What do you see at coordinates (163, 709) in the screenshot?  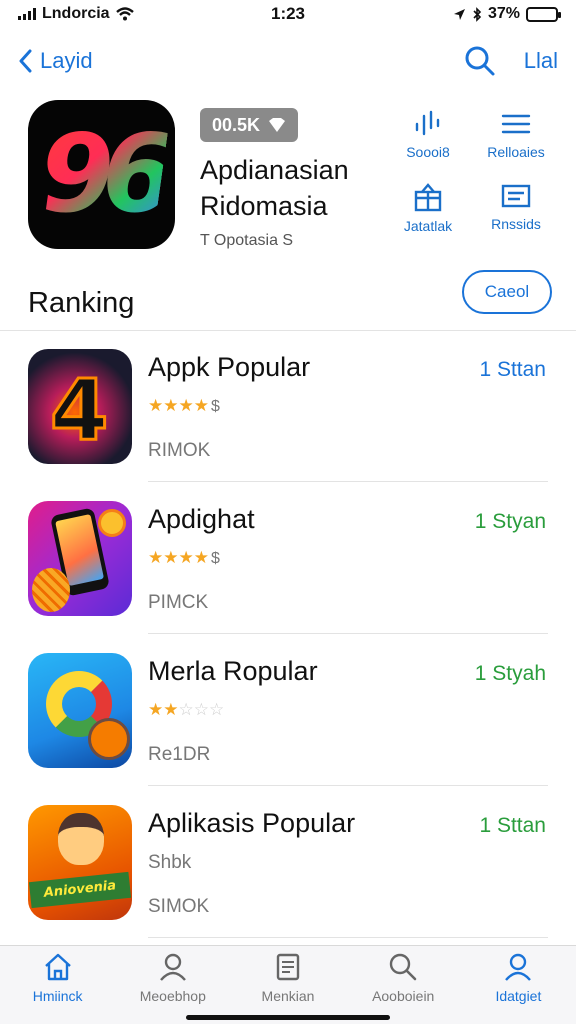 I see `star-rating-icon: ★★` at bounding box center [163, 709].